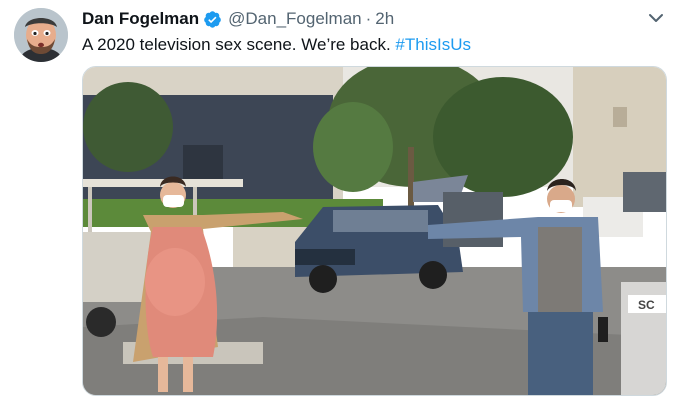 This screenshot has height=400, width=680. Describe the element at coordinates (295, 19) in the screenshot. I see `author-handle: @Dan_Fogelman` at that location.